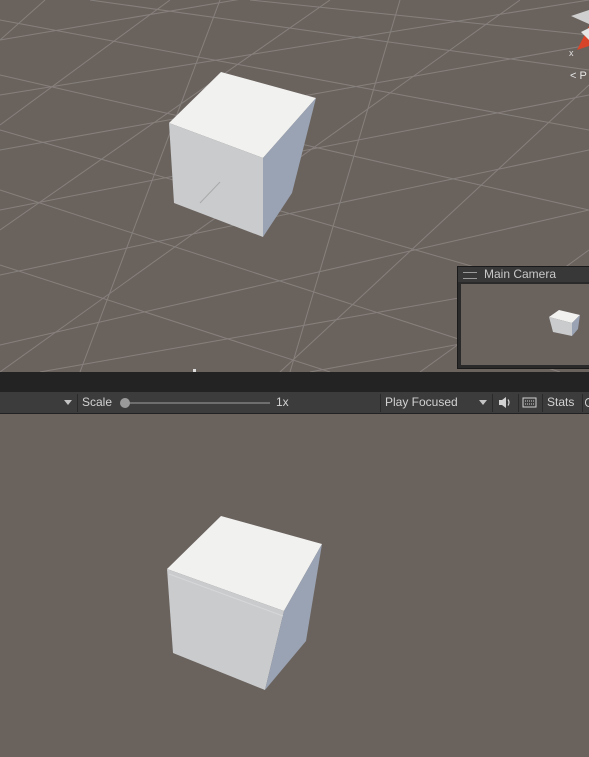 The width and height of the screenshot is (589, 757). I want to click on gizmos-button, so click(586, 402).